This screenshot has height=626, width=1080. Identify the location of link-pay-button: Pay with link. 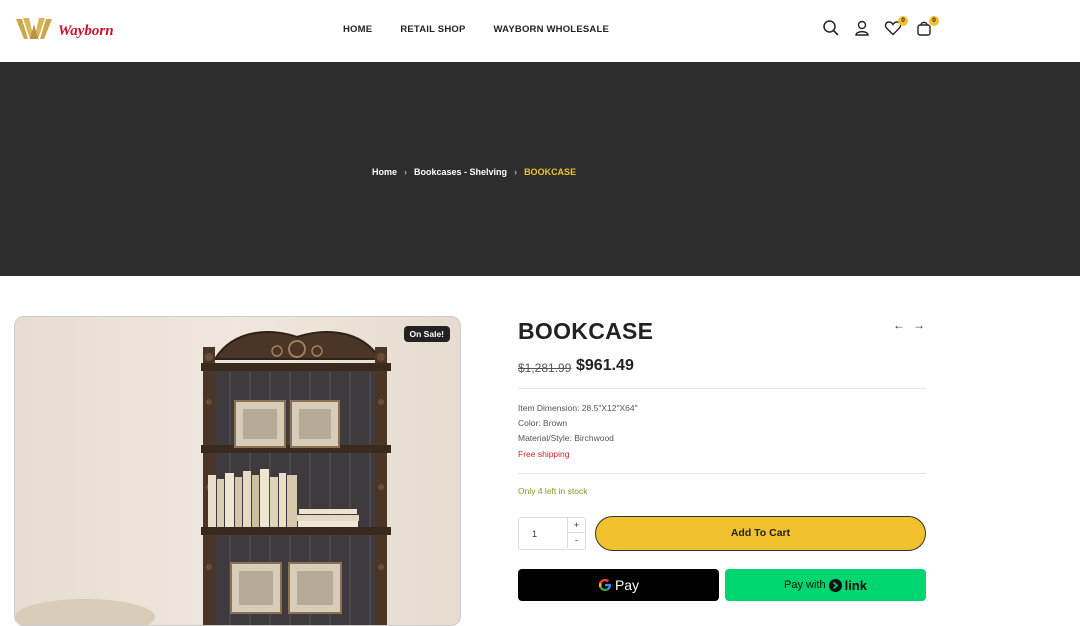
(825, 585).